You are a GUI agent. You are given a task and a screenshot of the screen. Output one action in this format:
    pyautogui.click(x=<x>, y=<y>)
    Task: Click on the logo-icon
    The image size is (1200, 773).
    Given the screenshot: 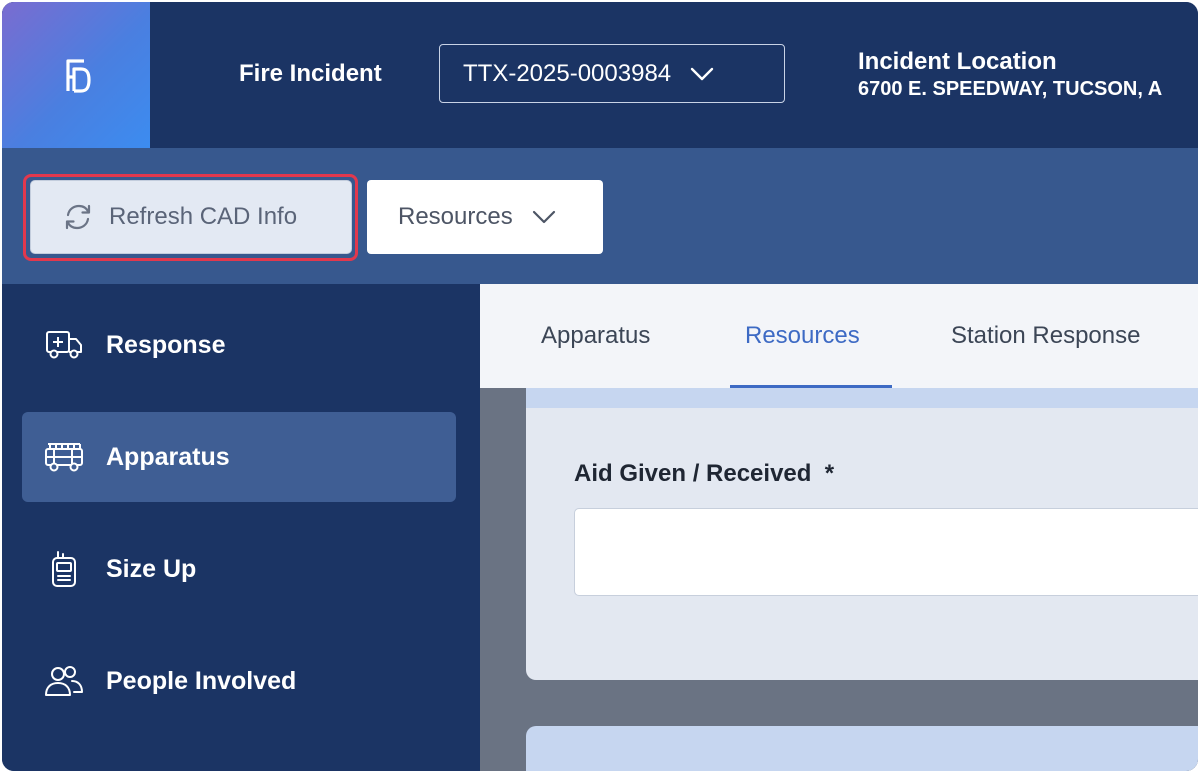 What is the action you would take?
    pyautogui.click(x=78, y=76)
    